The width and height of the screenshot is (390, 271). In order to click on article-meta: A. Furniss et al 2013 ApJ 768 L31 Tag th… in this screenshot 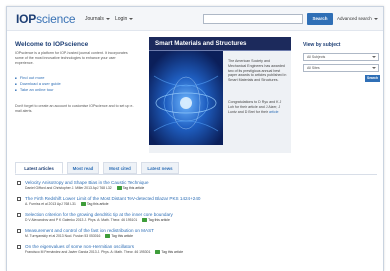, I will do `click(67, 204)`.